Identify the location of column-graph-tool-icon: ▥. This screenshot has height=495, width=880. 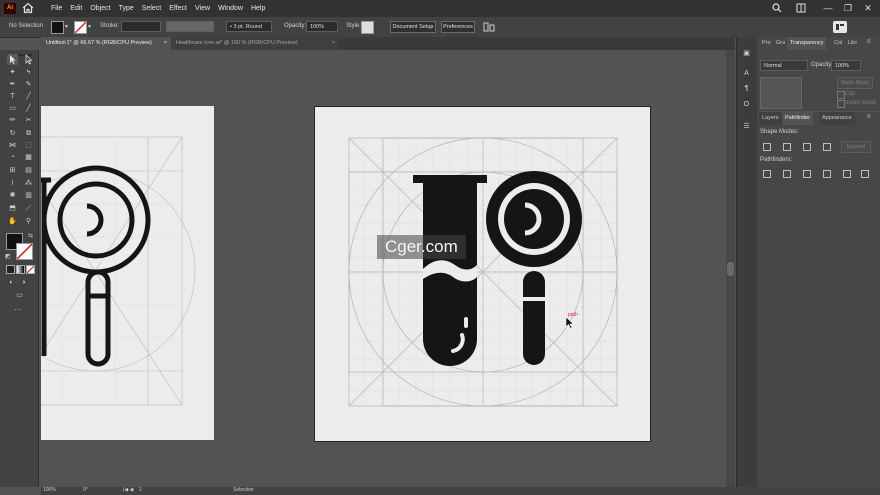
(28, 195).